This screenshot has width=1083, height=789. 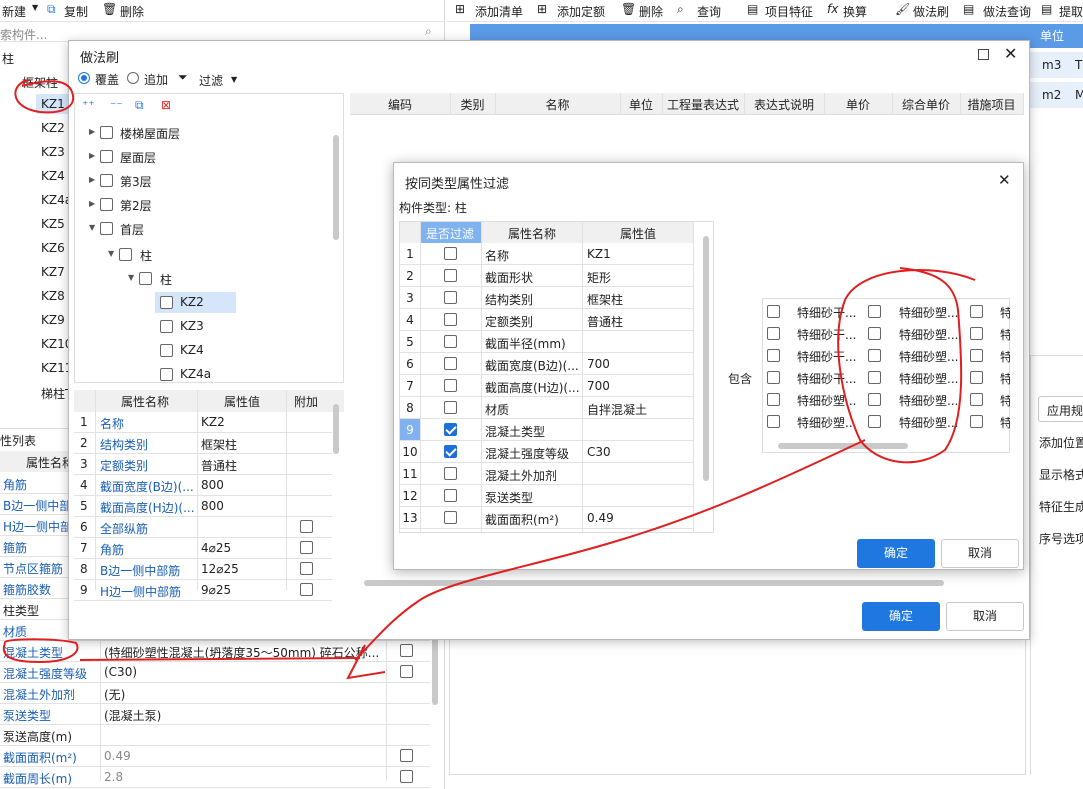 What do you see at coordinates (40, 651) in the screenshot?
I see `annotation-circle-concrete-type` at bounding box center [40, 651].